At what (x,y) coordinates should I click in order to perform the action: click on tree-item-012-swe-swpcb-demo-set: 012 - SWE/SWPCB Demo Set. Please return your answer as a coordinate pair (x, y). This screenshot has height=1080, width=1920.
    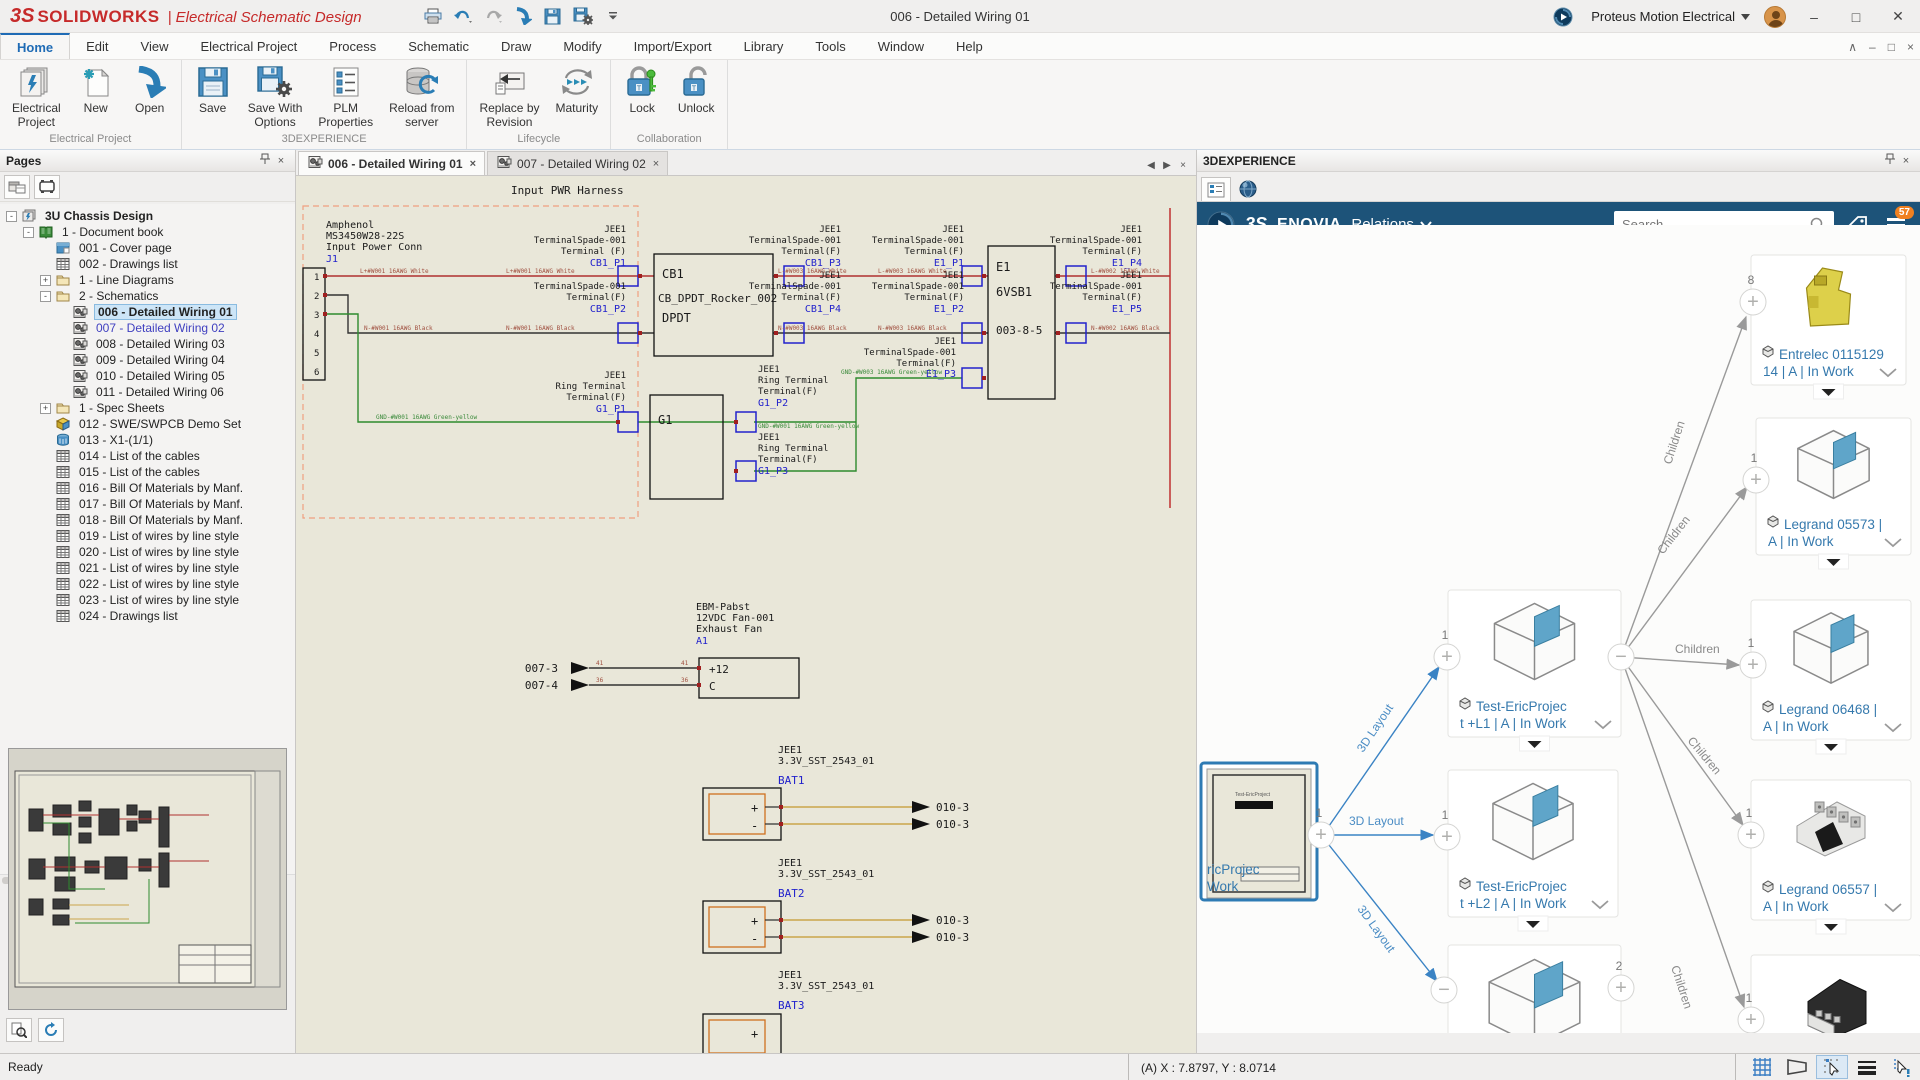
    Looking at the image, I should click on (147, 424).